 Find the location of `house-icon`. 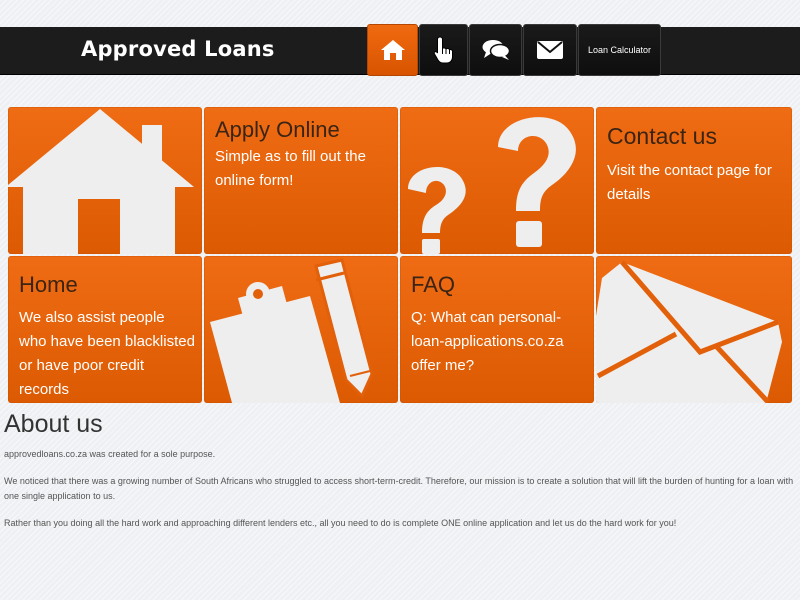

house-icon is located at coordinates (101, 181).